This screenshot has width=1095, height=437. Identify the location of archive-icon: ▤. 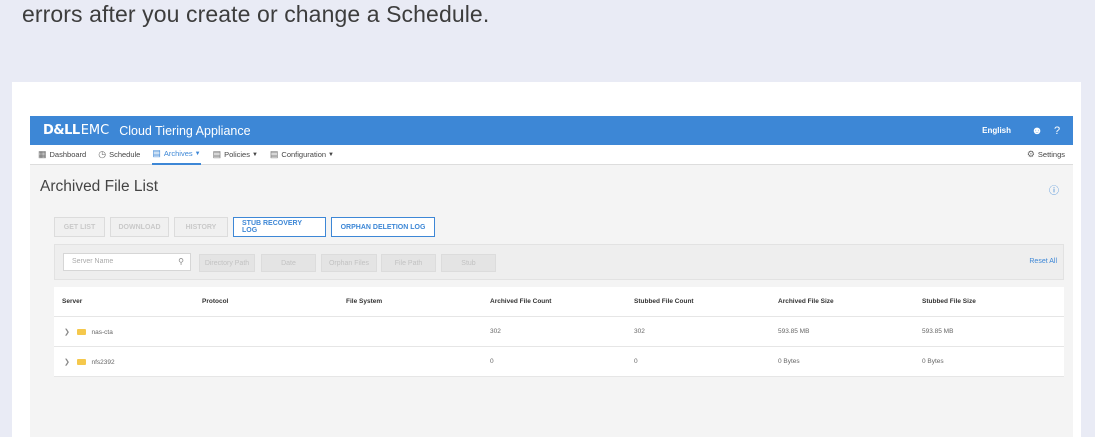
(156, 153).